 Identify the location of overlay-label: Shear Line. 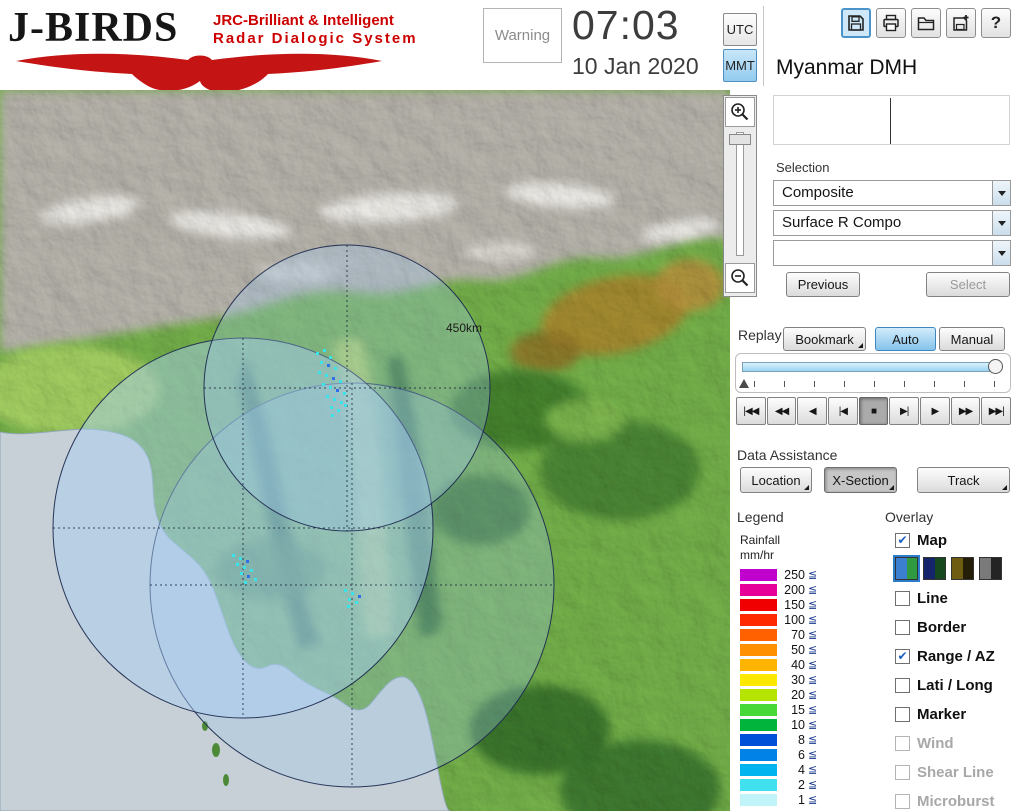
(955, 772).